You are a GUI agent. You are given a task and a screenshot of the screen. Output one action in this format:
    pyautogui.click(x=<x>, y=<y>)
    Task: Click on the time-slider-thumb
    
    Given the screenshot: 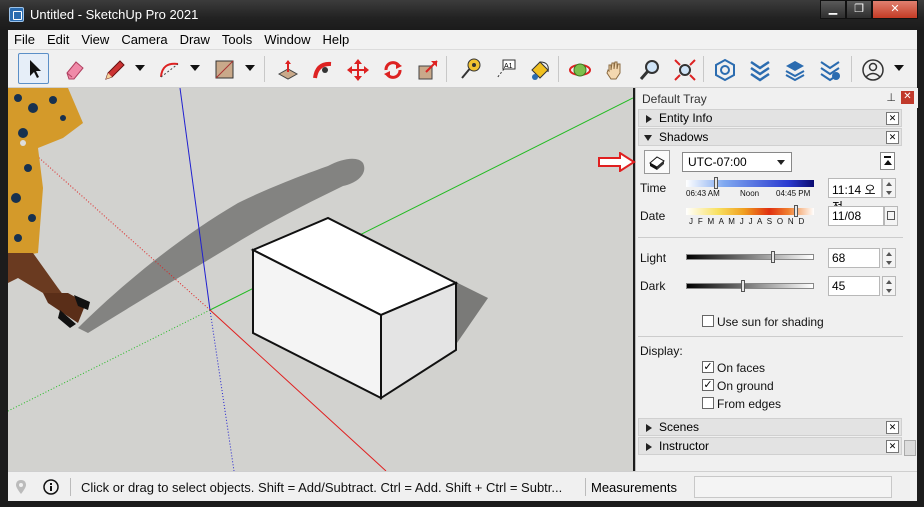 What is the action you would take?
    pyautogui.click(x=716, y=183)
    